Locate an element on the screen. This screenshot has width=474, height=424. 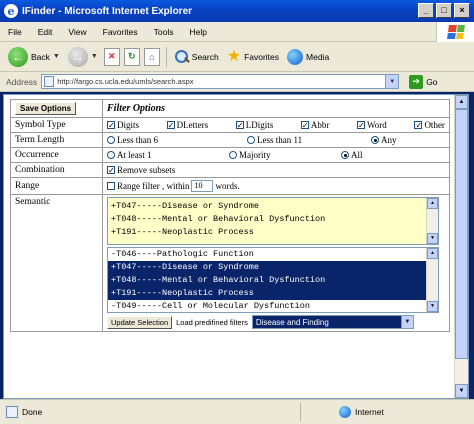
selected-type-item: +T191-----Neoplastic Process is located at coordinates (182, 232).